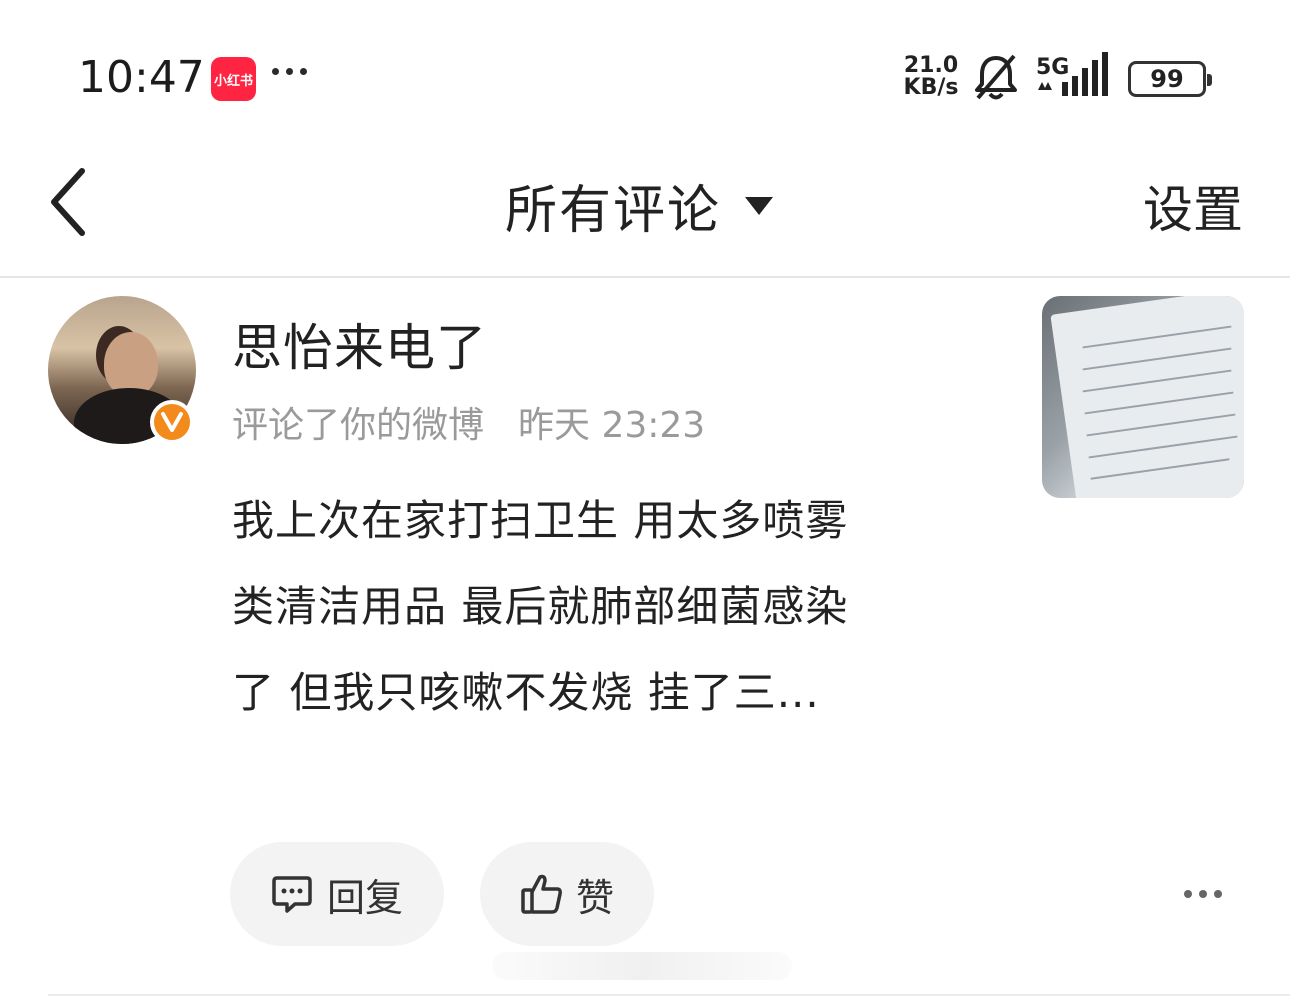  I want to click on like-label: 赞, so click(594, 897).